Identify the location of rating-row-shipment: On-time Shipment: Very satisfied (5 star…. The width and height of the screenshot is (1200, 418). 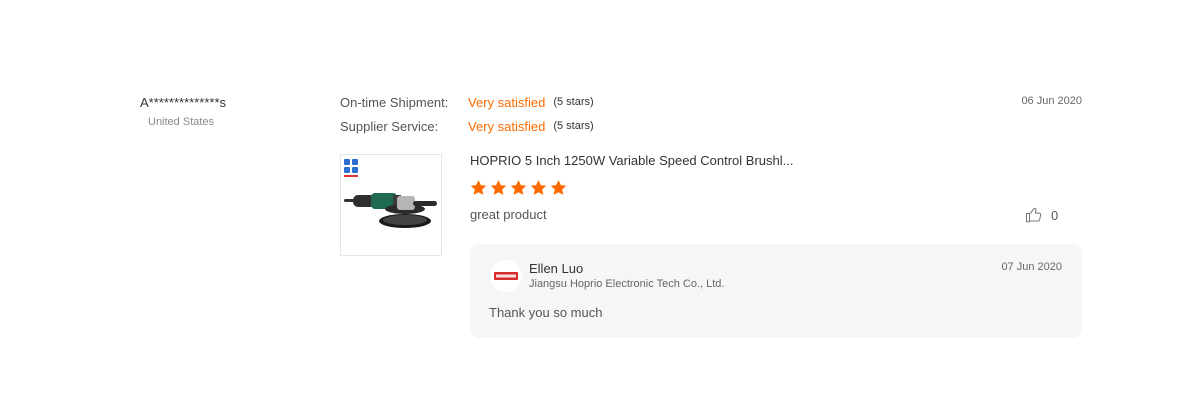
(467, 102).